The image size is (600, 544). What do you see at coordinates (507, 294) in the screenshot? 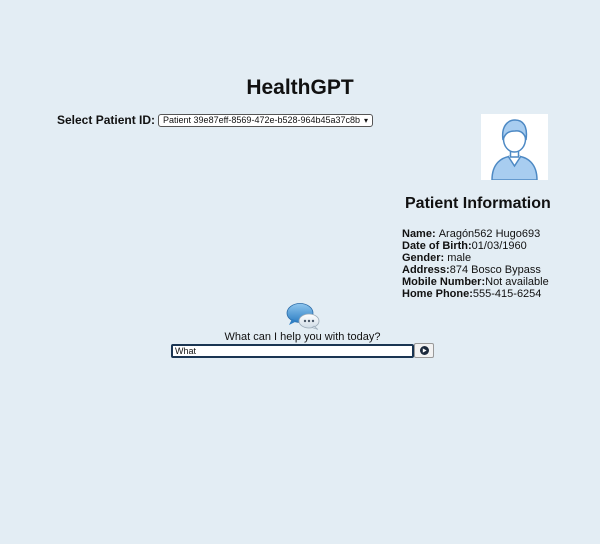
I see `patient-home-phone-value: 555-415-6254` at bounding box center [507, 294].